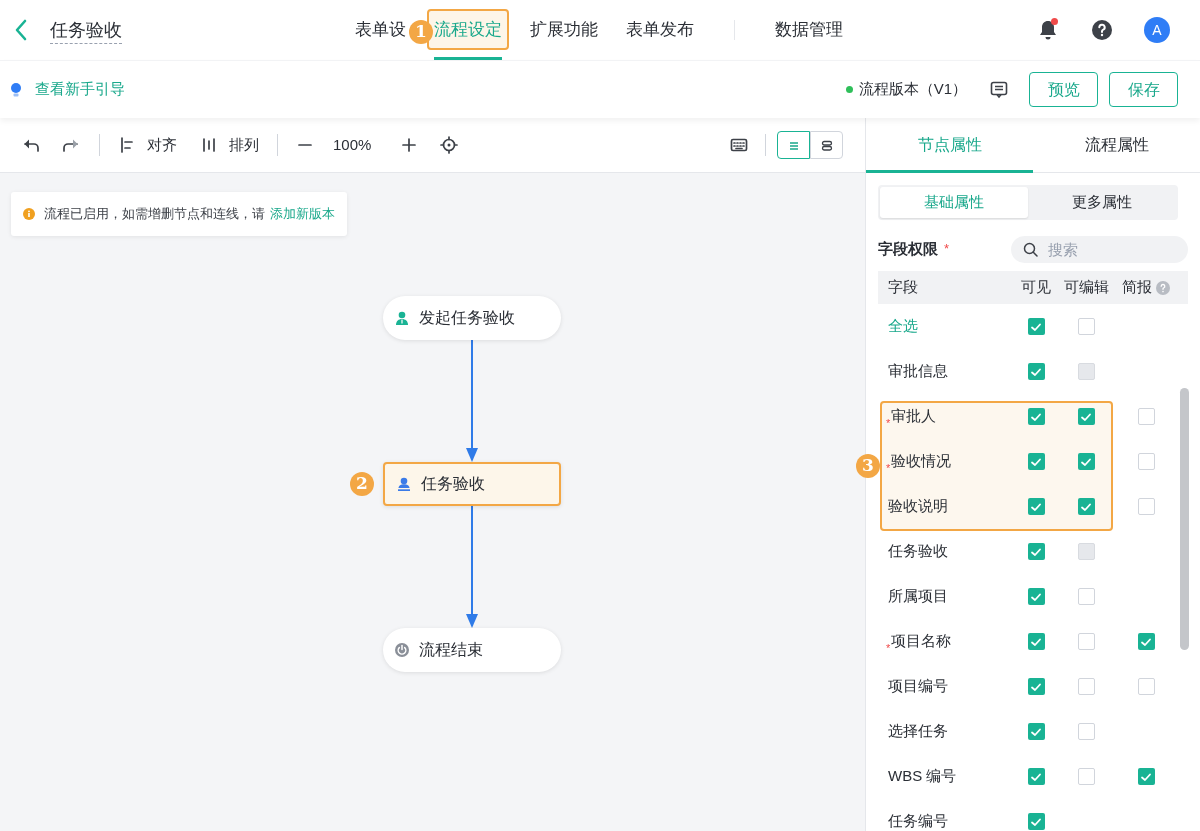  What do you see at coordinates (230, 145) in the screenshot?
I see `arrange-button: 排列` at bounding box center [230, 145].